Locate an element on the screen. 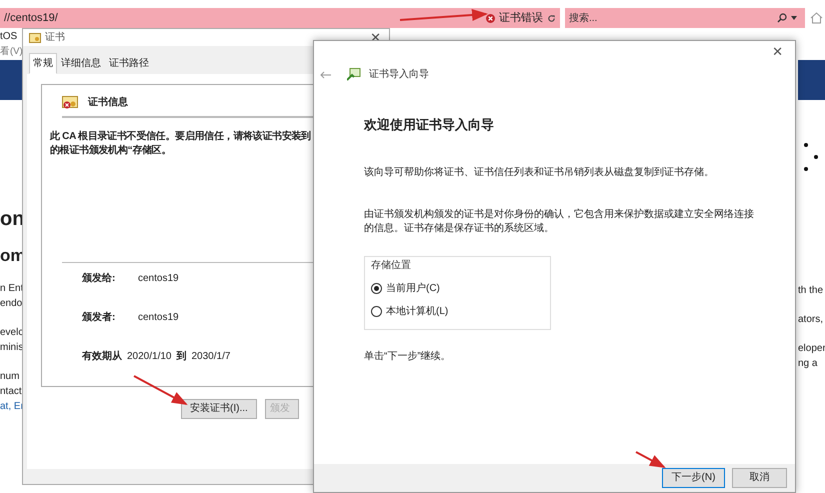 The image size is (825, 493). page-text: th the is located at coordinates (811, 291).